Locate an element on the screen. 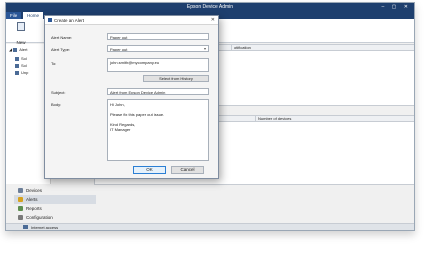 The image size is (439, 255). alert-name-label: Alert Name: is located at coordinates (62, 37).